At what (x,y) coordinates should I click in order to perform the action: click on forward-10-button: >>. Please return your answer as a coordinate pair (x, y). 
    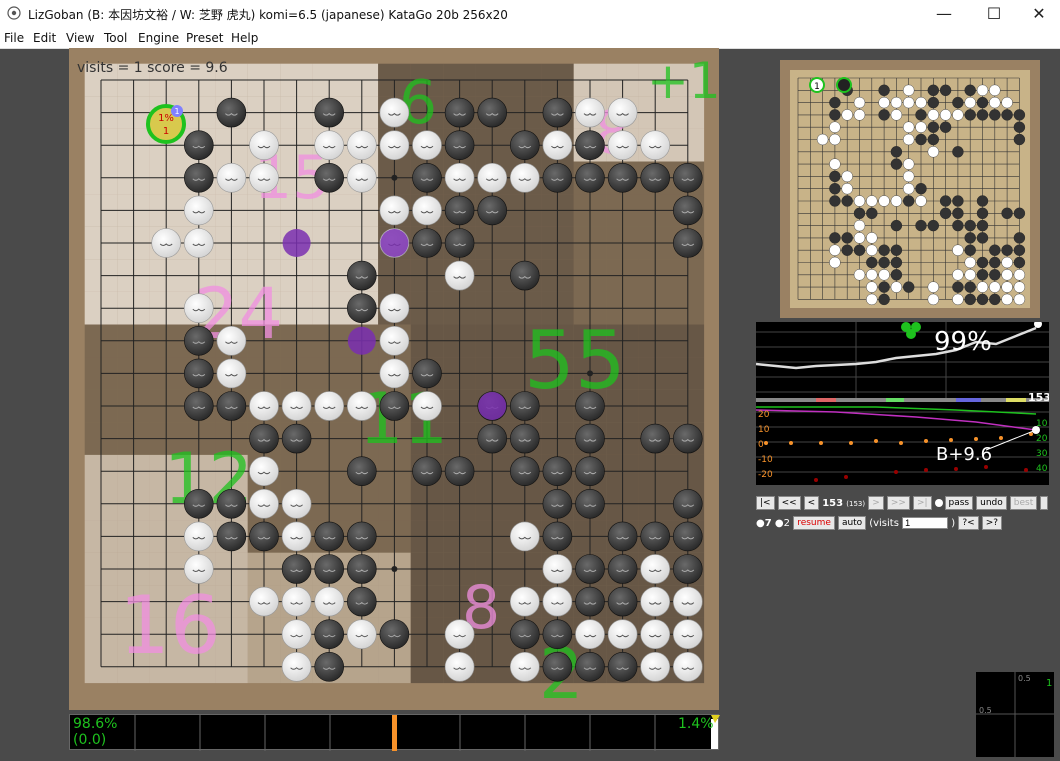
    Looking at the image, I should click on (898, 503).